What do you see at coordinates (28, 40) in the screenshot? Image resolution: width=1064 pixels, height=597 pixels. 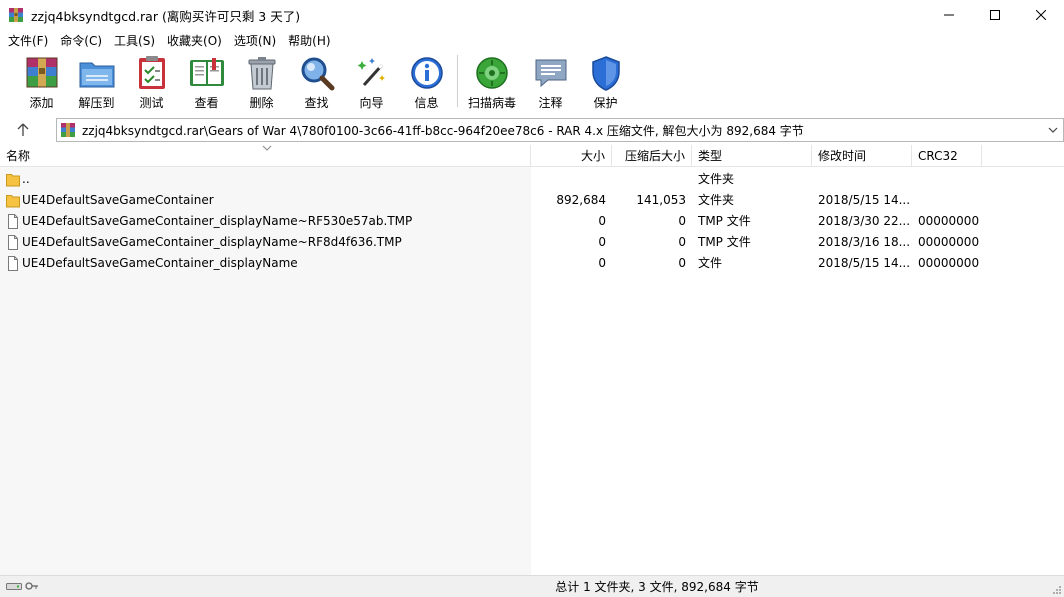 I see `menu-file: 文件(F)` at bounding box center [28, 40].